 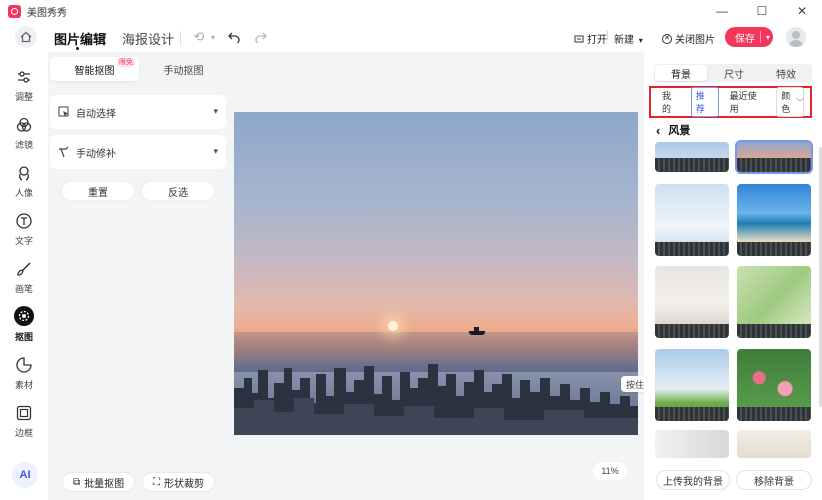 I want to click on rail-label: 抠图, so click(x=23, y=337).